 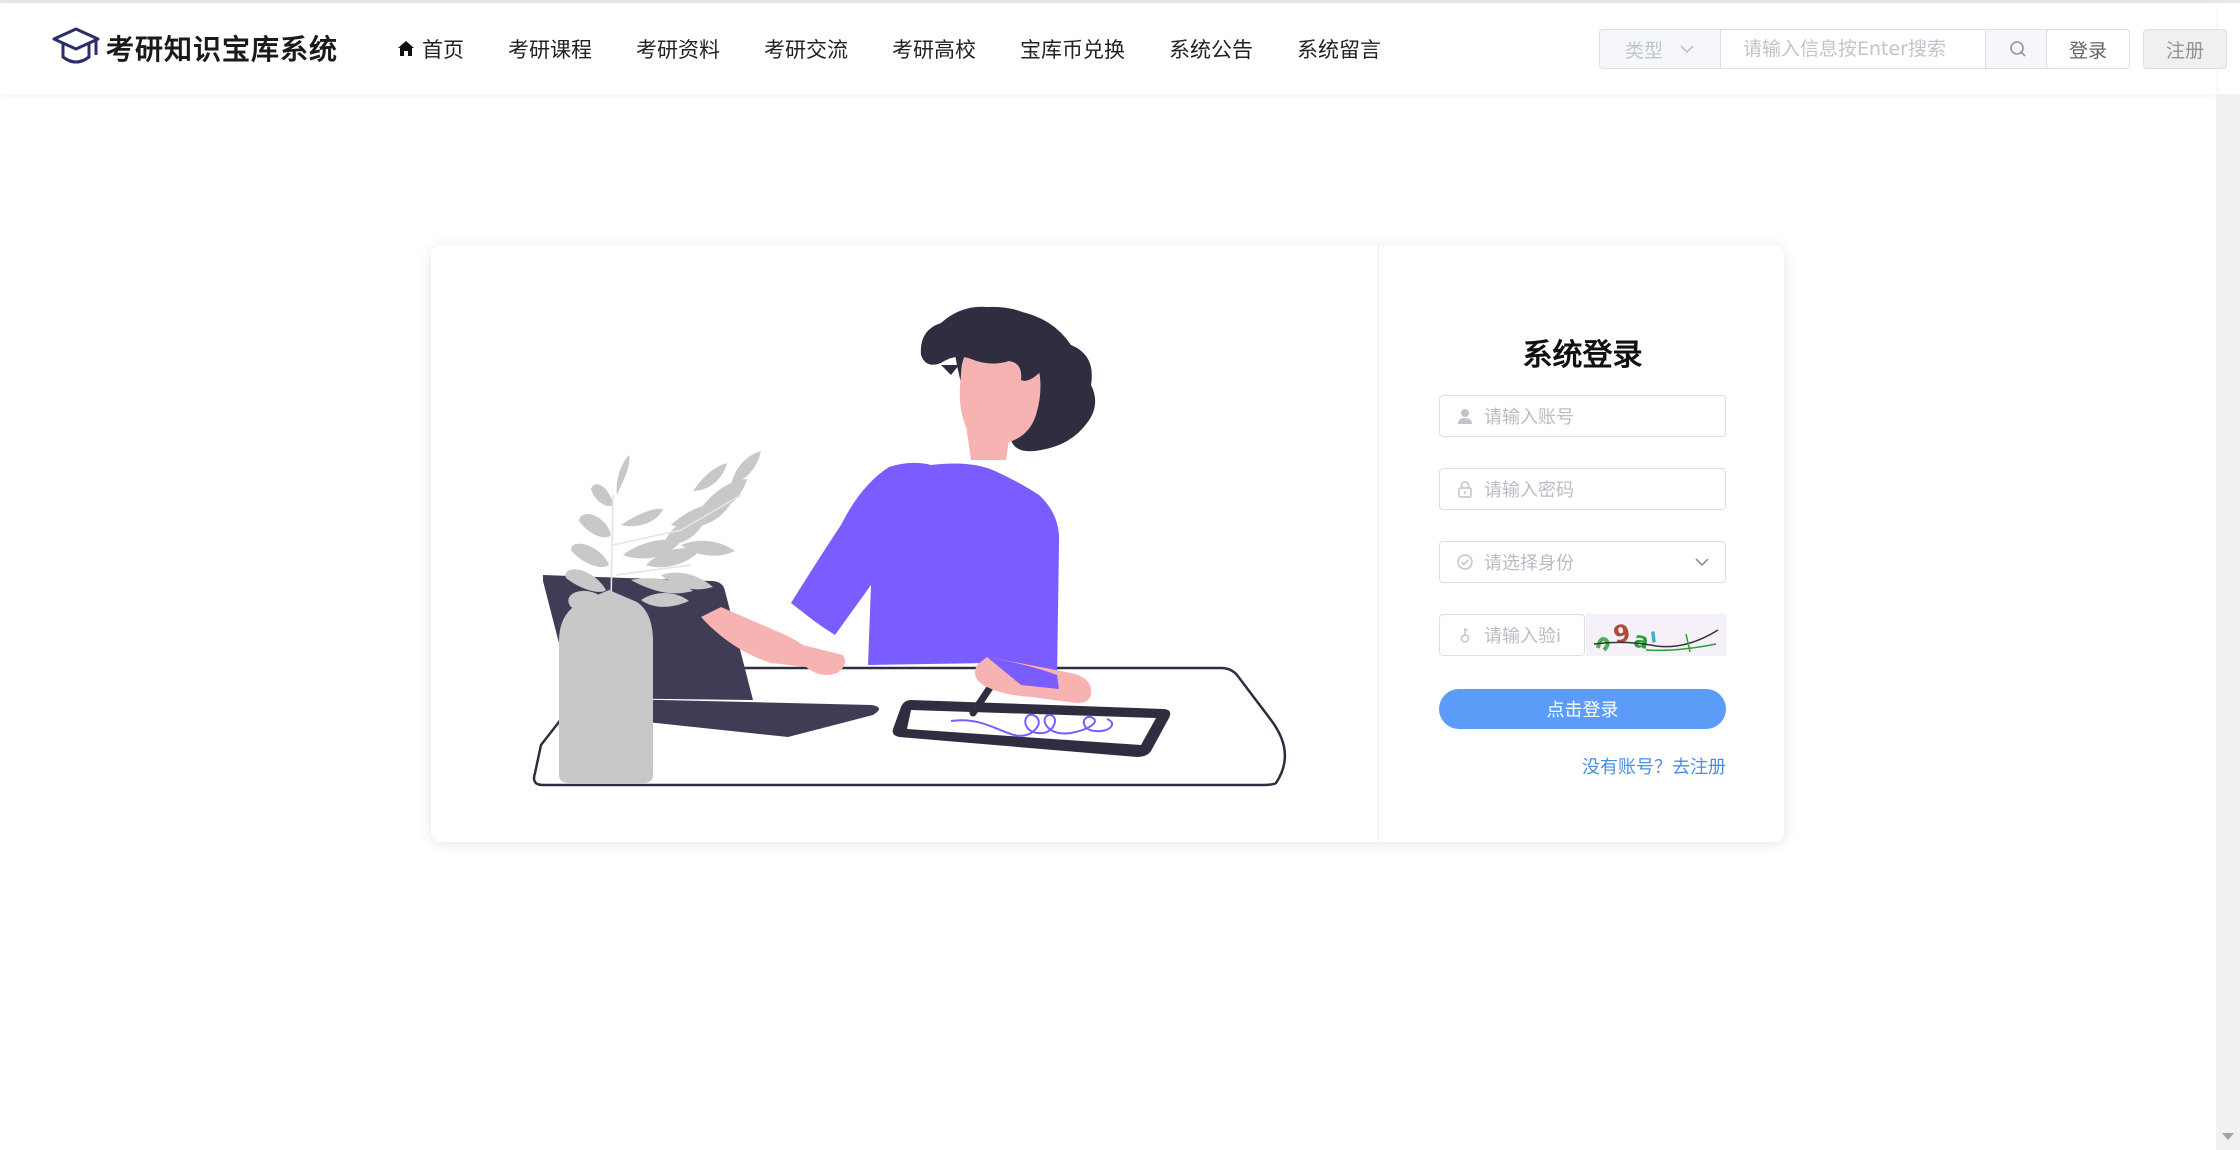 What do you see at coordinates (1656, 635) in the screenshot?
I see `captcha-image: 9 a ı` at bounding box center [1656, 635].